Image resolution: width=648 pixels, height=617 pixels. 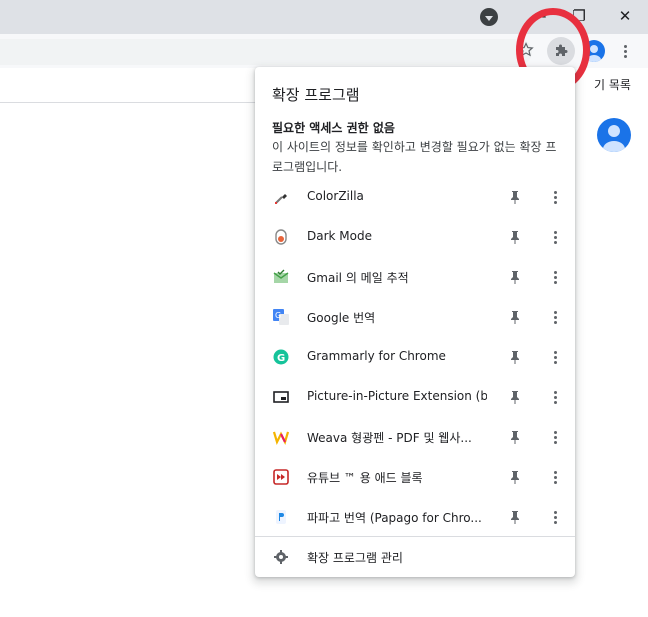 What do you see at coordinates (281, 517) in the screenshot?
I see `papago-icon` at bounding box center [281, 517].